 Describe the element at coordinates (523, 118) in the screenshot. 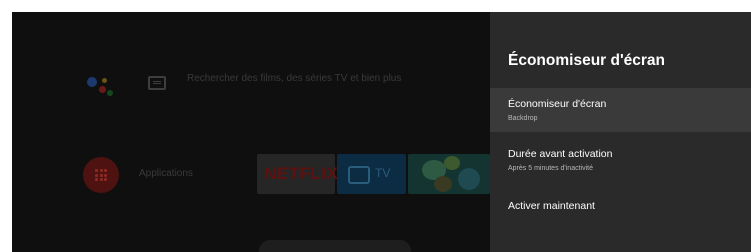

I see `menu-item-subtitle: Backdrop` at that location.